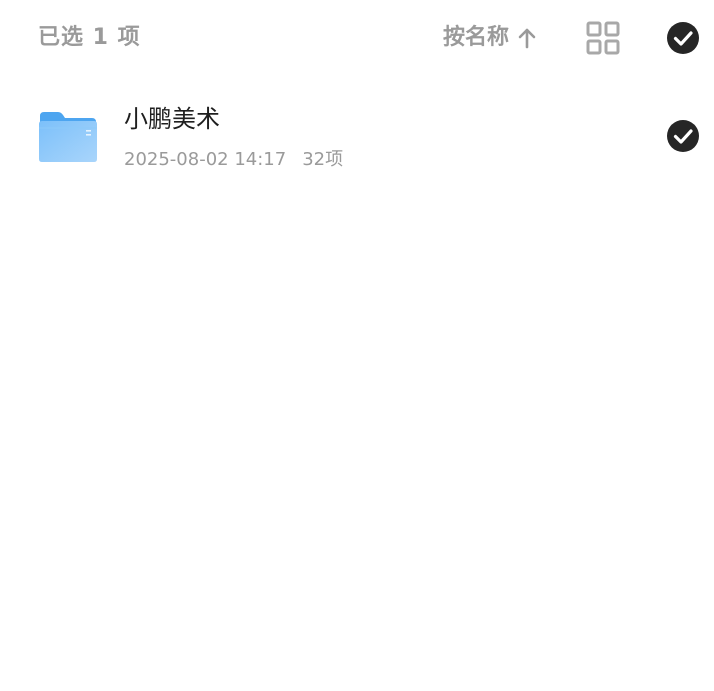  I want to click on file-item-count: 32项, so click(323, 159).